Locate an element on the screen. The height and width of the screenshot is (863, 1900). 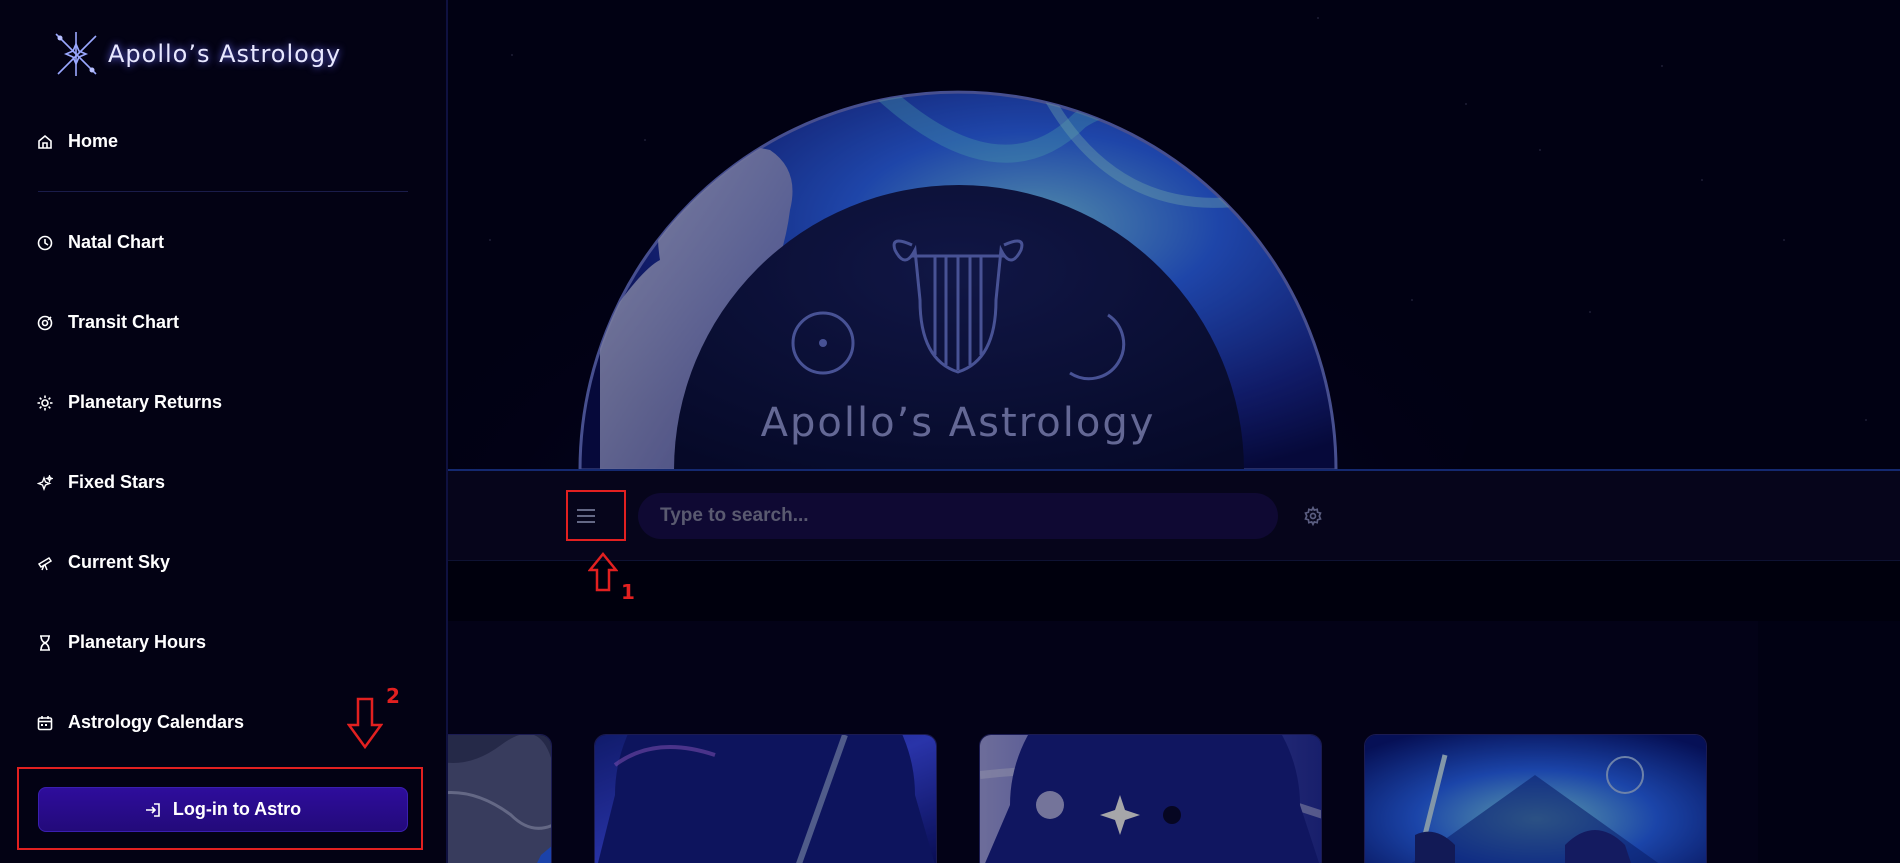
sidebar-item-planetary-hours: Planetary Hours is located at coordinates (121, 642).